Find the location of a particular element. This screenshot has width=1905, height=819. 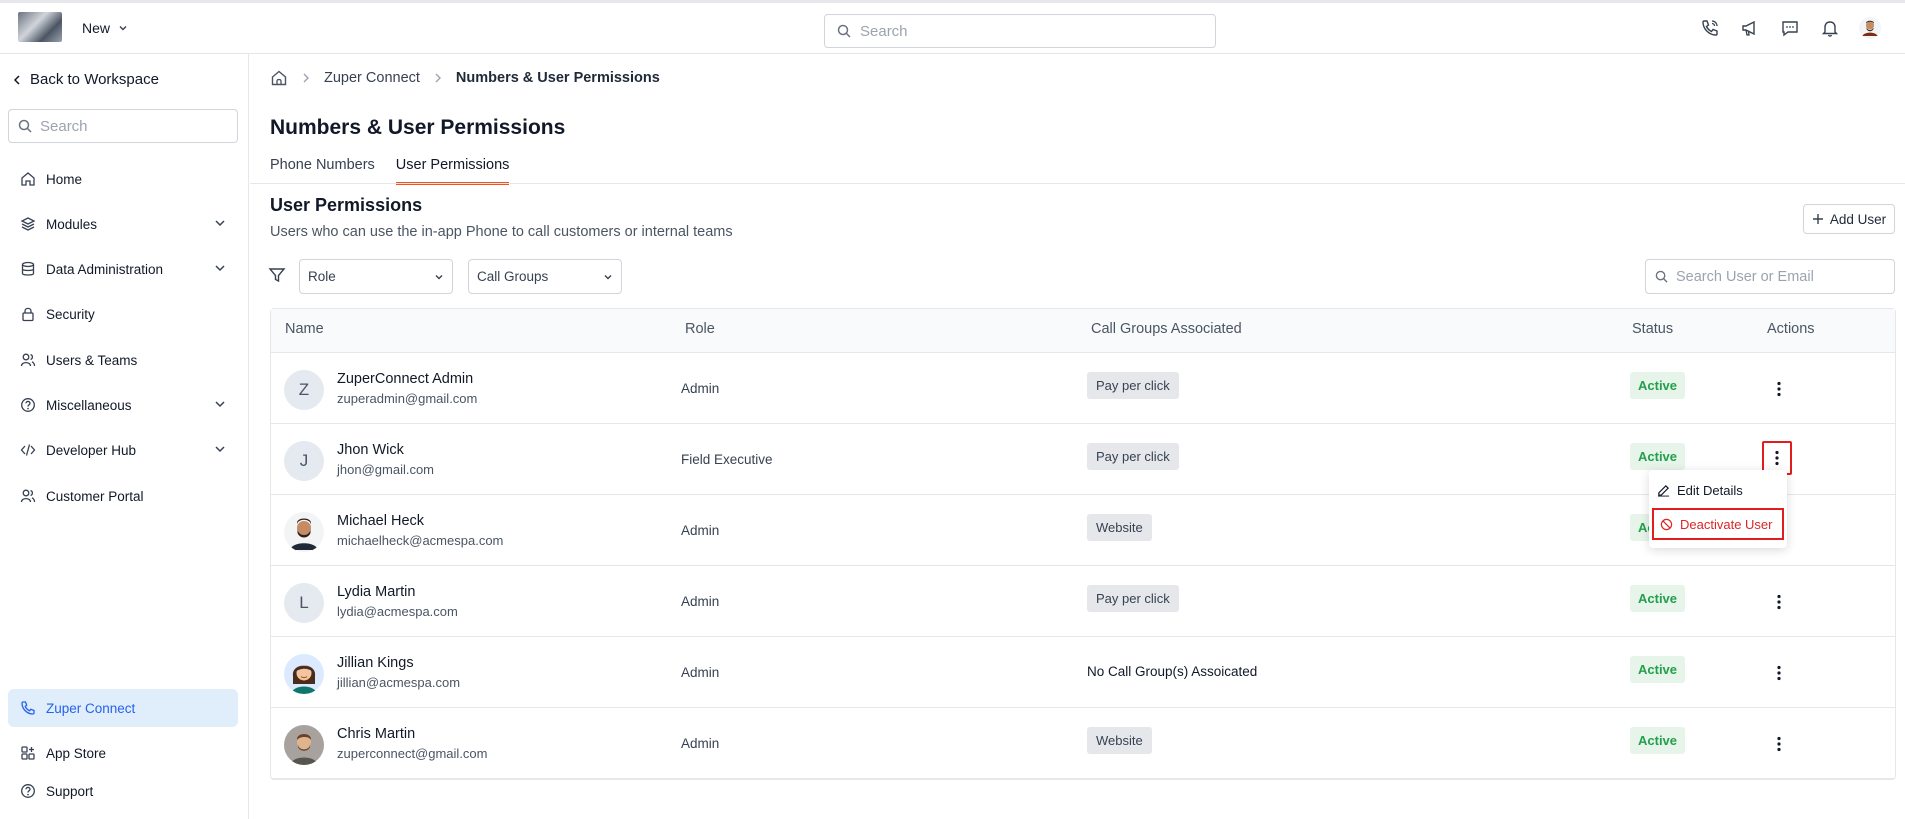

global-search-input: Search is located at coordinates (1020, 31).